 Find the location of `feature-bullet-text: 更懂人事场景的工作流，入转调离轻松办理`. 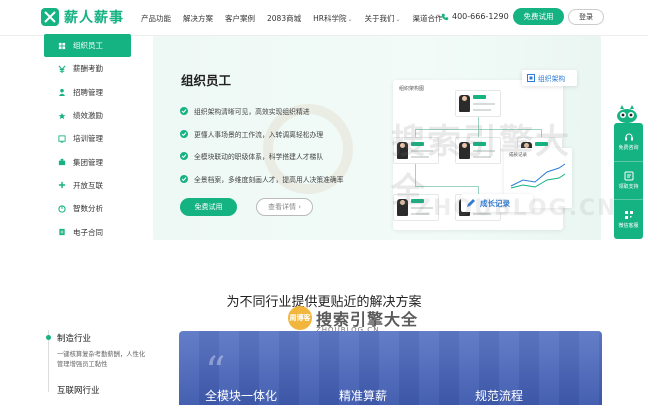

feature-bullet-text: 更懂人事场景的工作流，入转调离轻松办理 is located at coordinates (259, 134).